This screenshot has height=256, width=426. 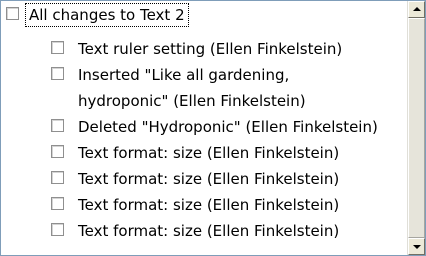 What do you see at coordinates (107, 15) in the screenshot?
I see `all-changes-label: All changes to Text 2` at bounding box center [107, 15].